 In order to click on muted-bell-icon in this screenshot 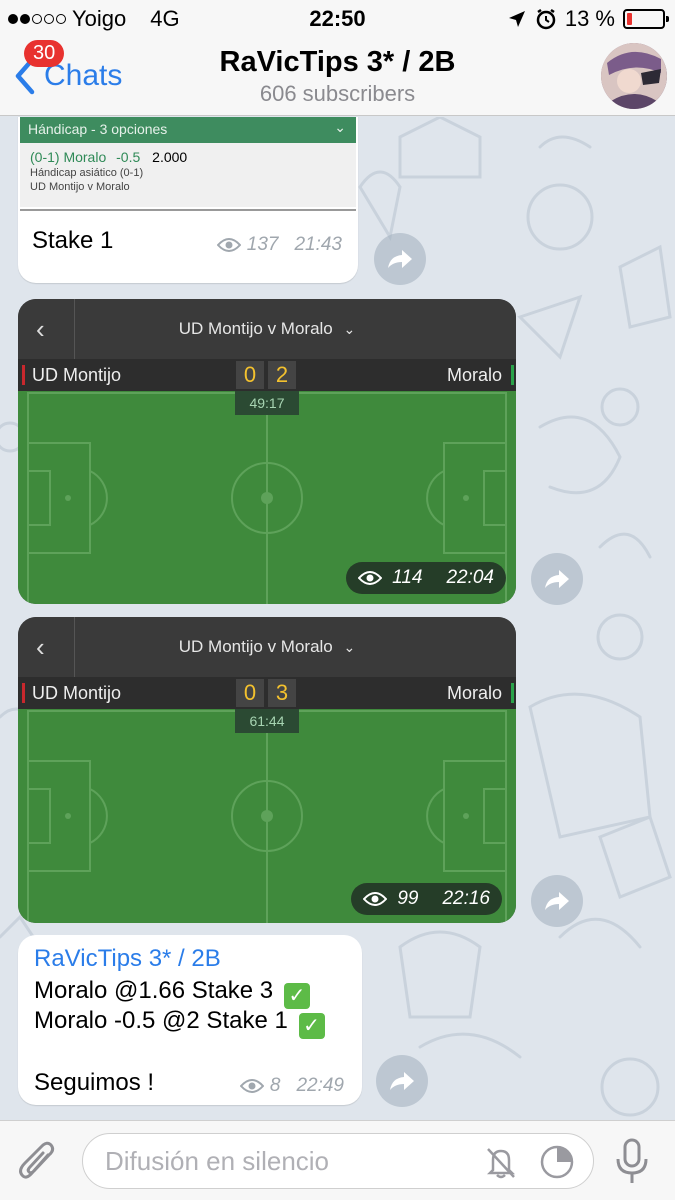, I will do `click(501, 1162)`.